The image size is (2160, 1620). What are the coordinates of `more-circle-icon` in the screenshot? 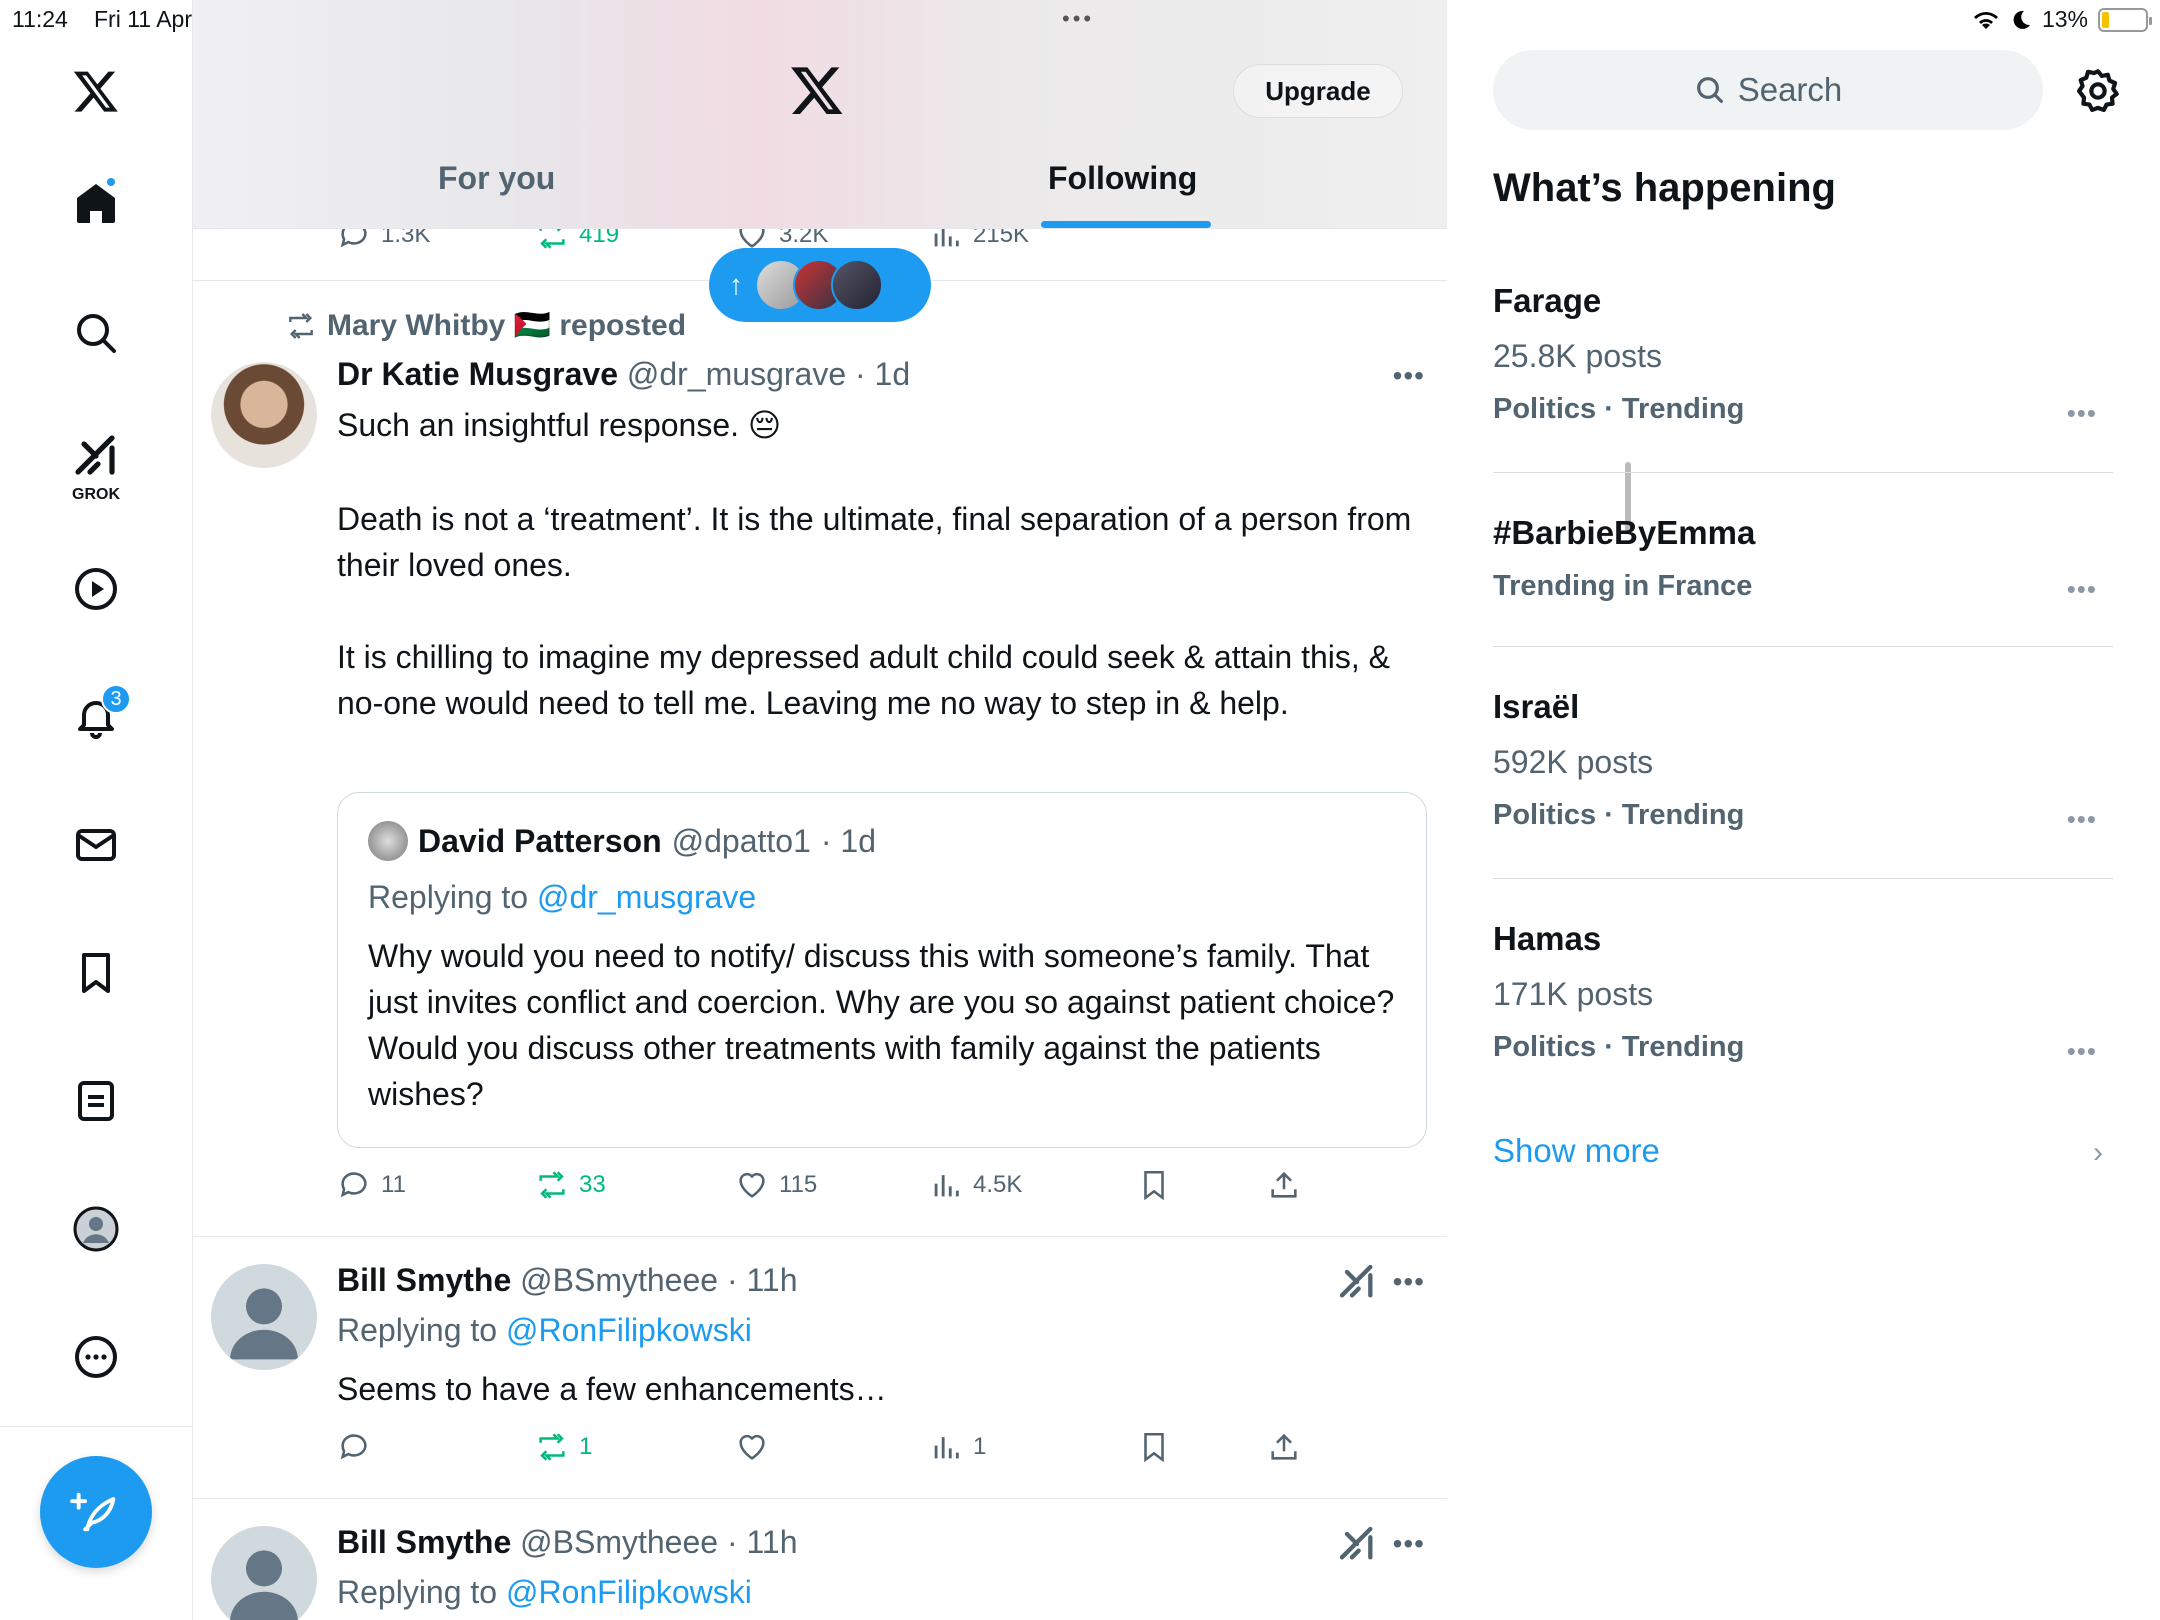 It's located at (96, 1357).